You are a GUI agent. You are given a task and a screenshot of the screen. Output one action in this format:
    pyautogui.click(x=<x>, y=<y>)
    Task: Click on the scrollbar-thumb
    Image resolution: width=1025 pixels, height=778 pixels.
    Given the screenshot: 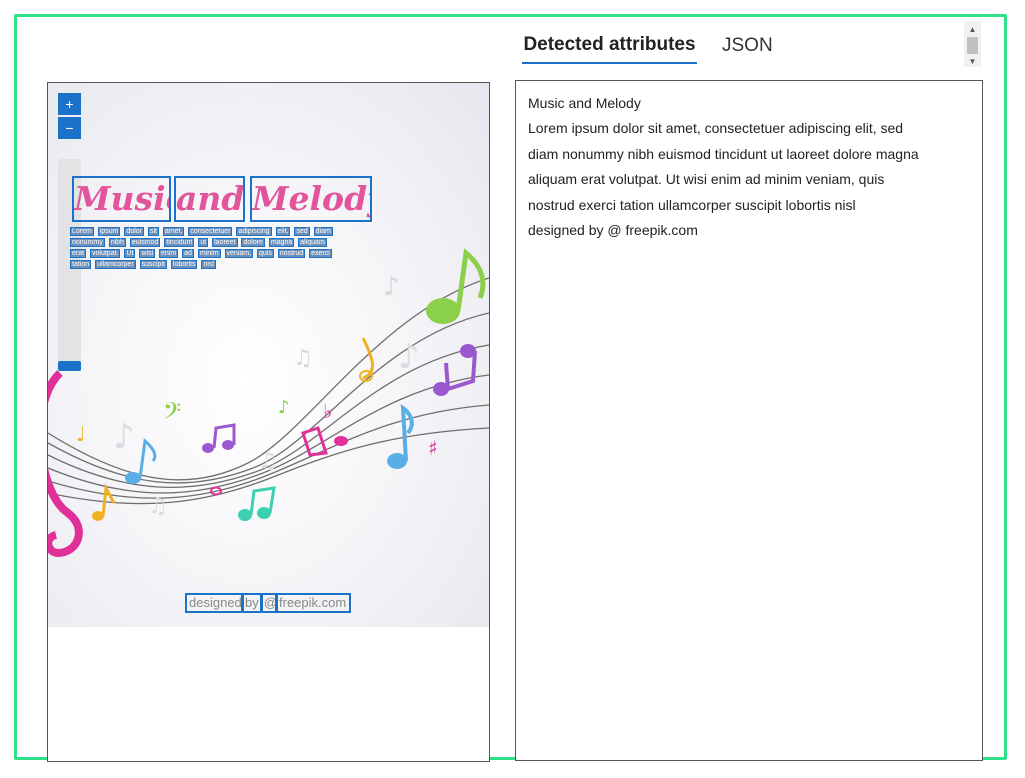 What is the action you would take?
    pyautogui.click(x=972, y=45)
    